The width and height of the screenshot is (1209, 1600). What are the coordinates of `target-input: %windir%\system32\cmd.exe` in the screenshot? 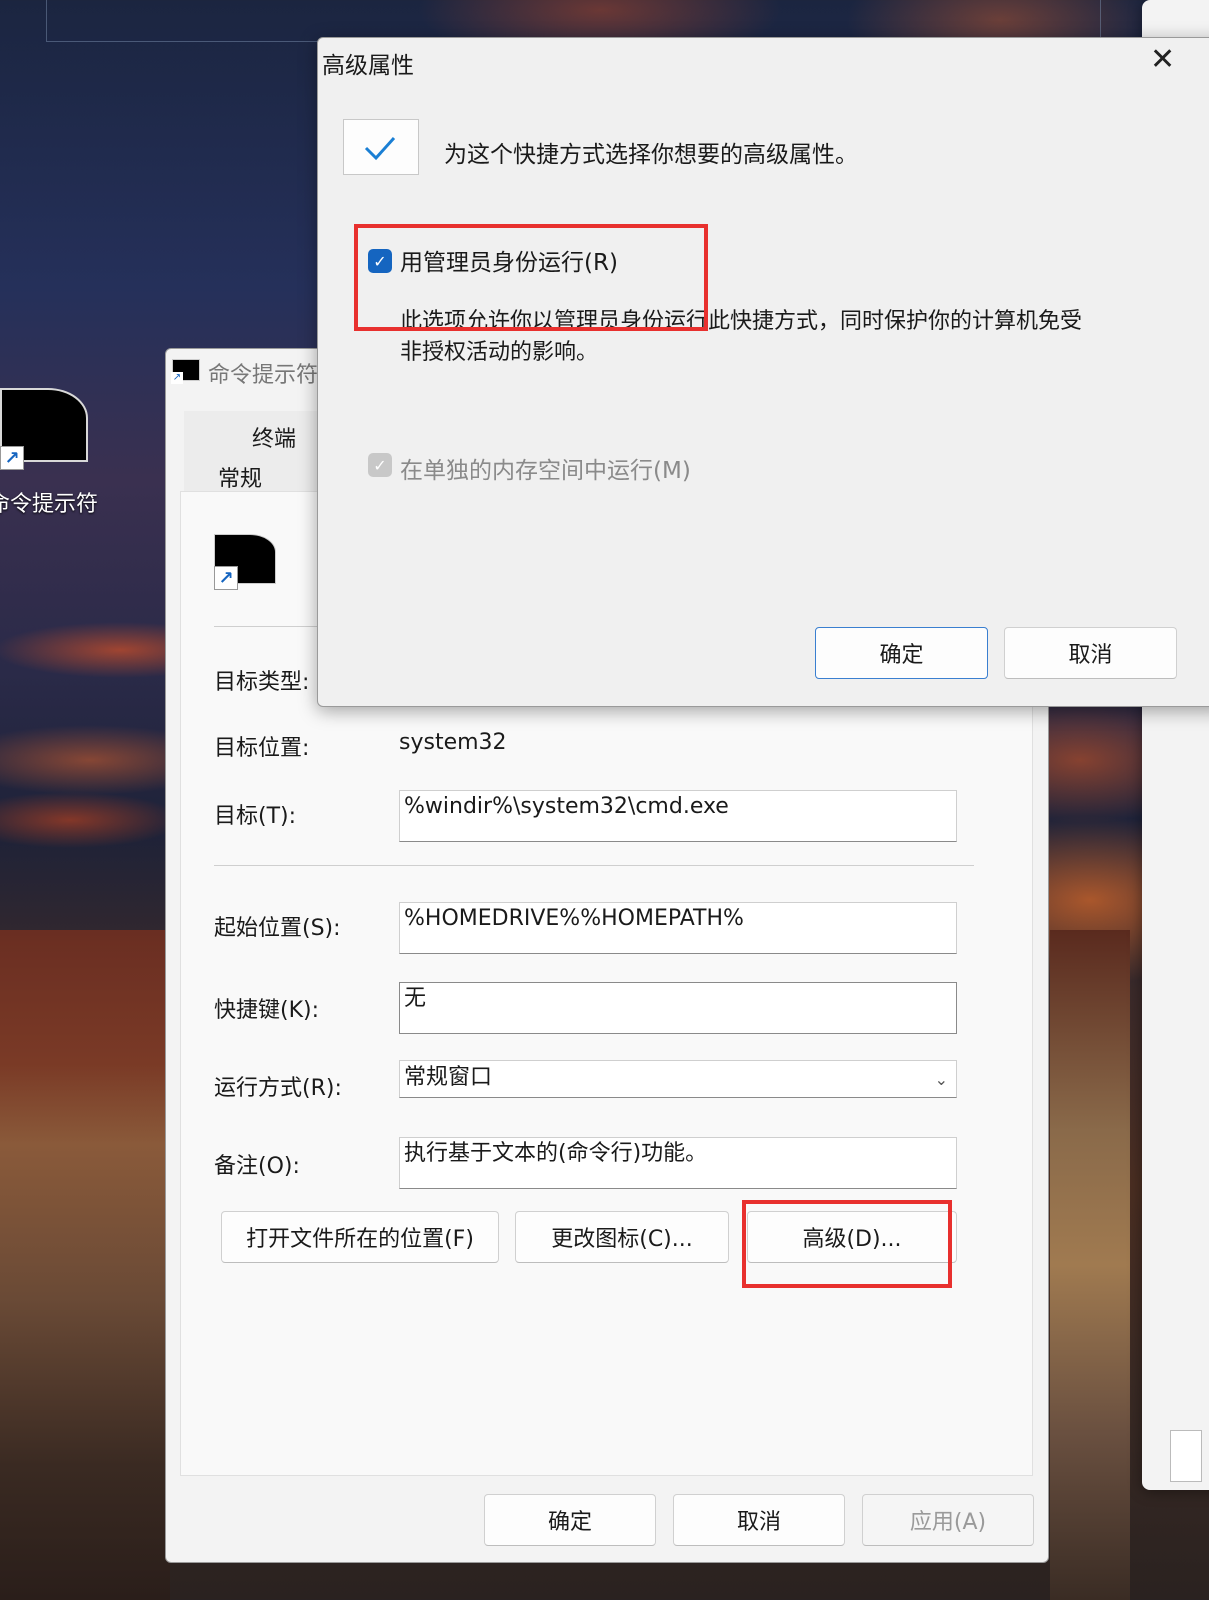 It's located at (678, 816).